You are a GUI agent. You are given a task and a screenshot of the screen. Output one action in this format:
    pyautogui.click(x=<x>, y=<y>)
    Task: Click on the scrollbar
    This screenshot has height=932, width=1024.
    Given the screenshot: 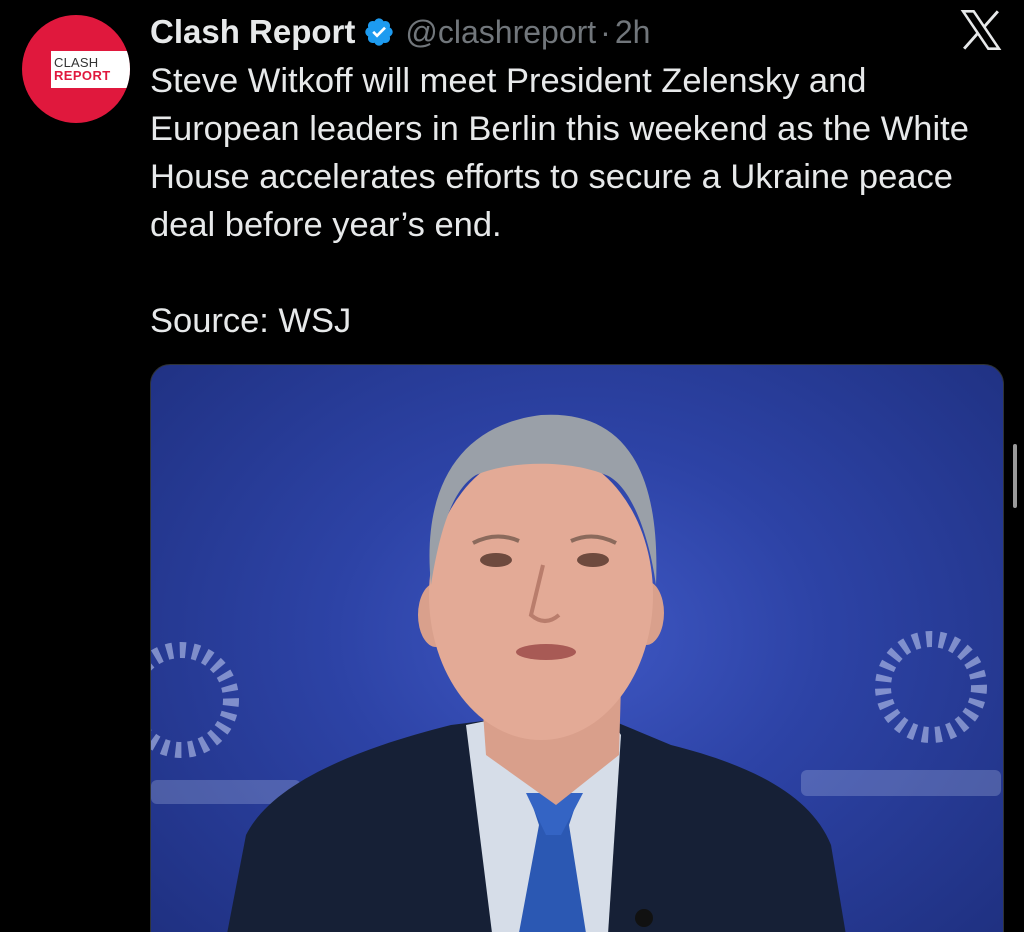 What is the action you would take?
    pyautogui.click(x=1015, y=476)
    